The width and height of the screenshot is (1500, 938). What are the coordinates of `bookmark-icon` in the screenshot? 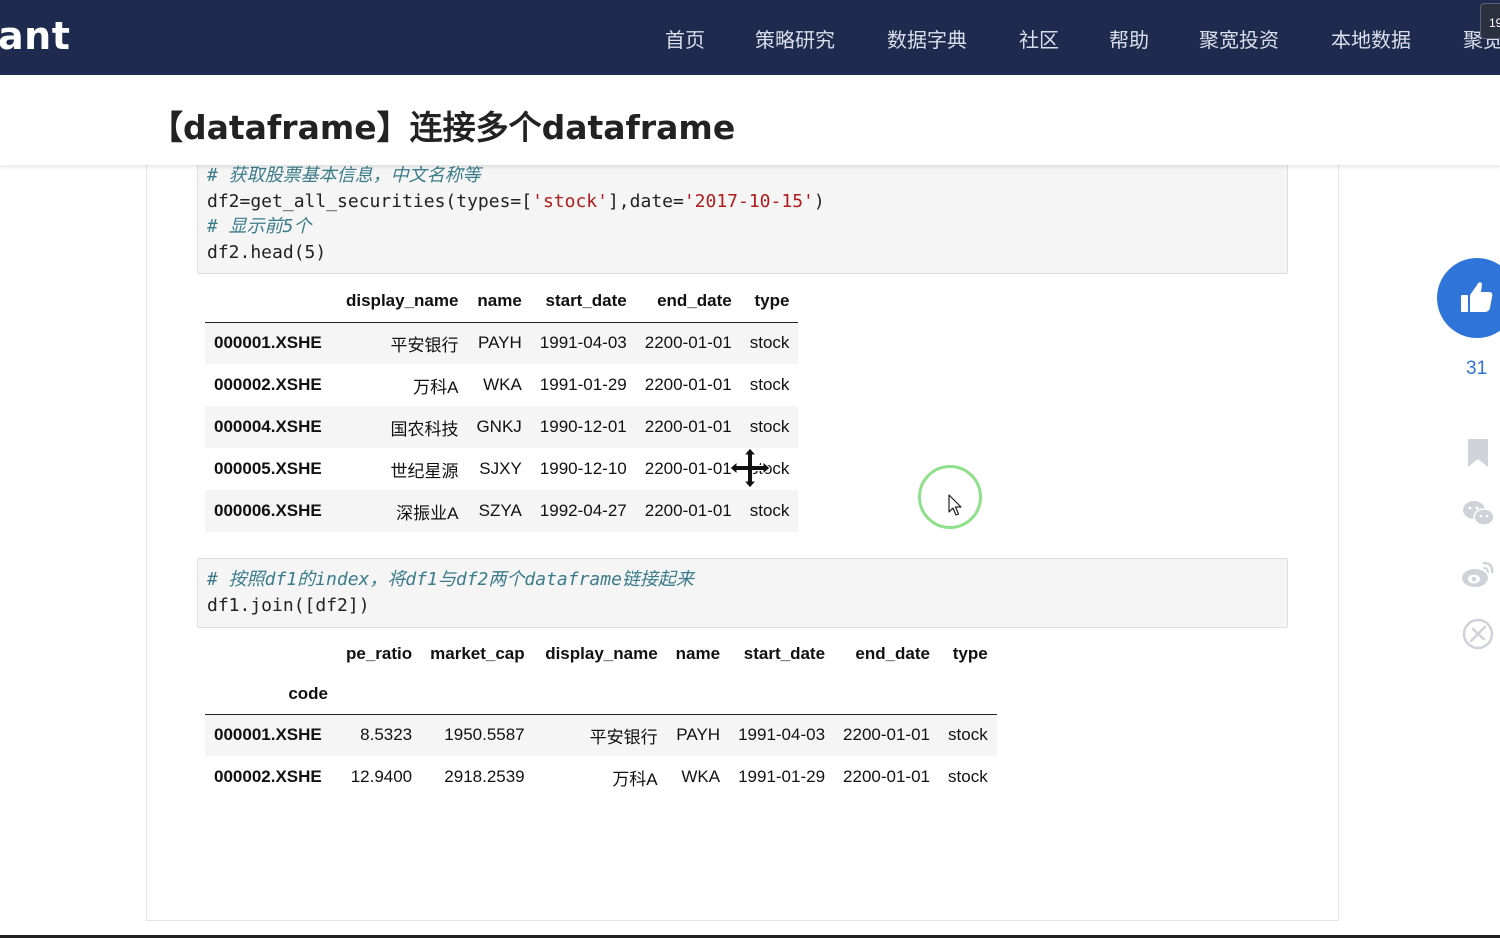 It's located at (1478, 453).